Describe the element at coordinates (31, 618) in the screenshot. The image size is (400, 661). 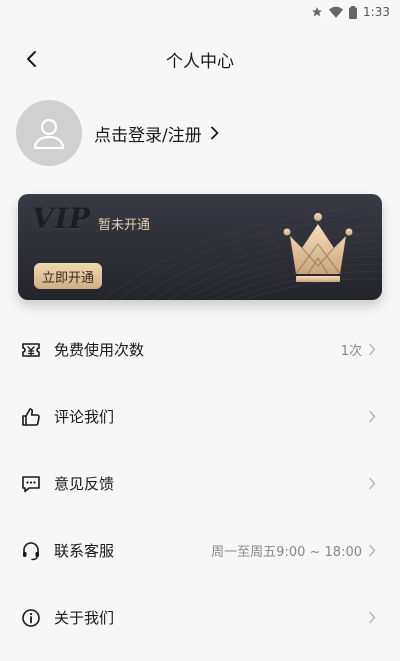
I see `info-icon` at that location.